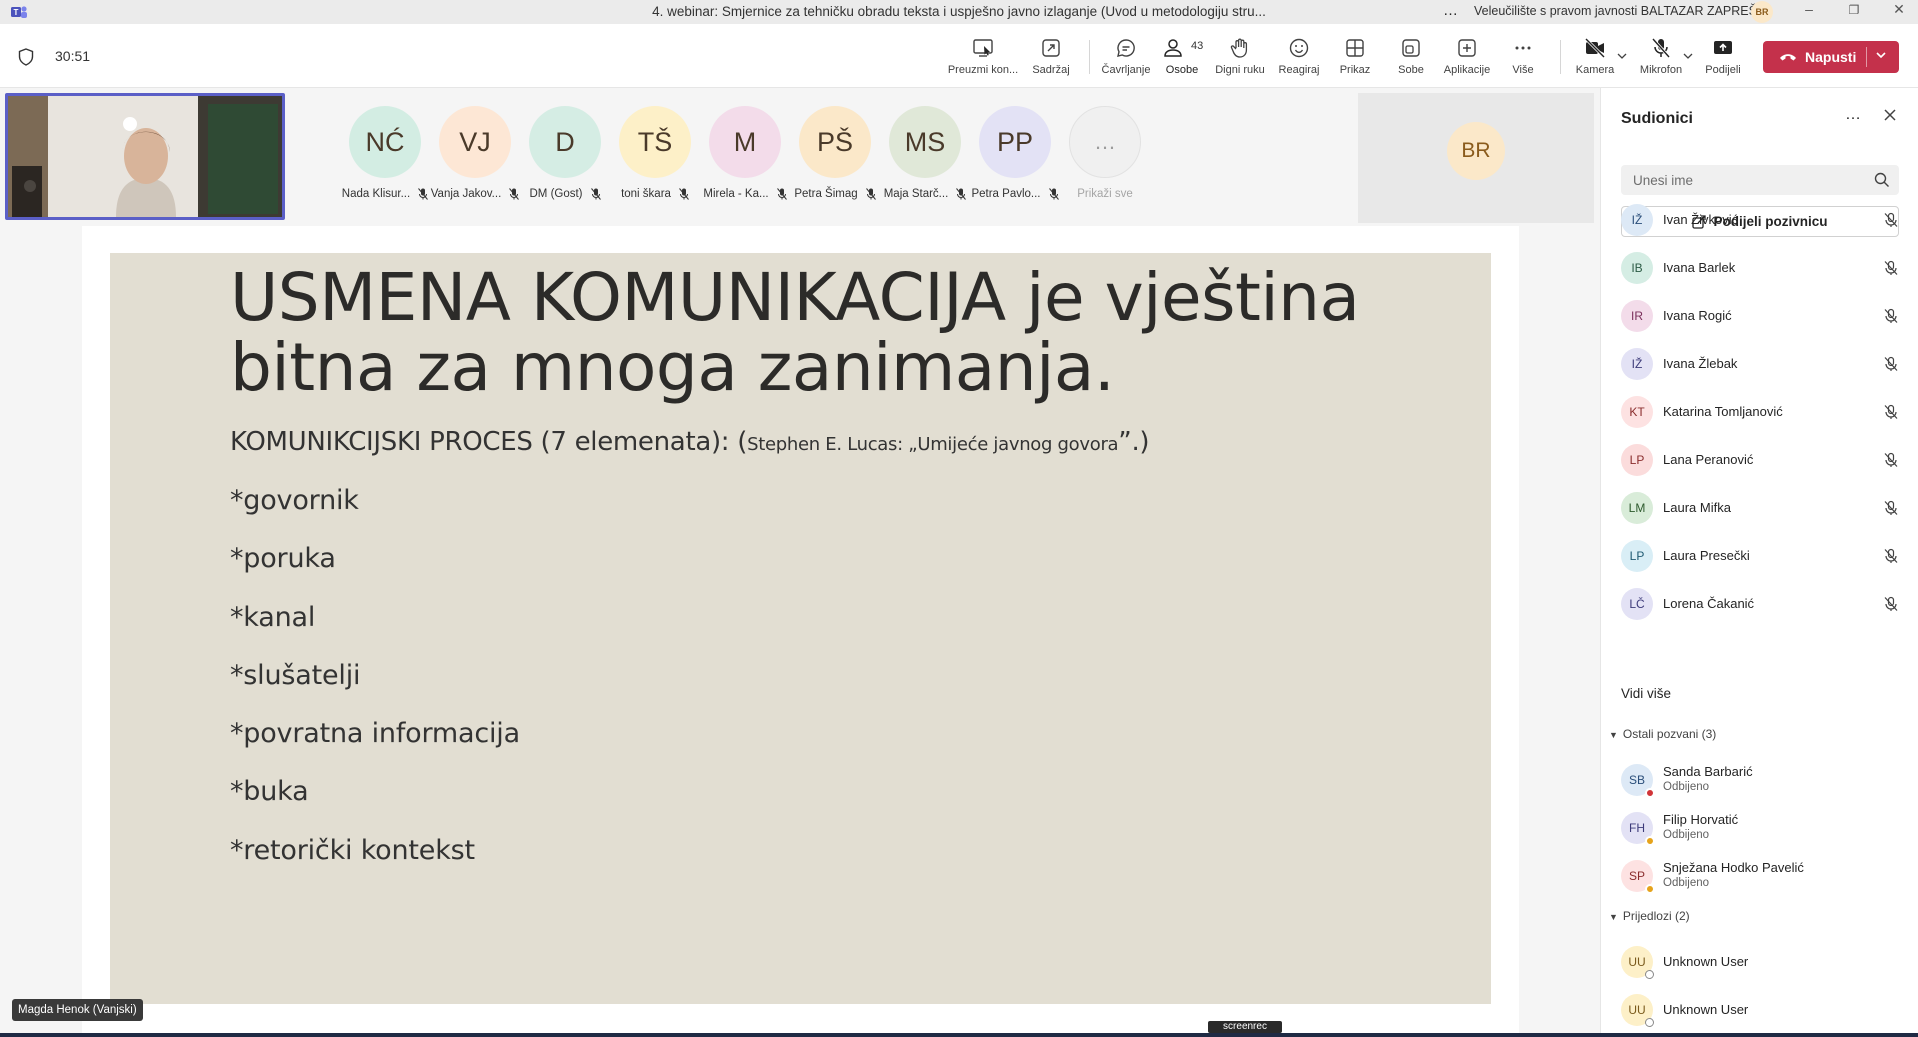 Image resolution: width=1918 pixels, height=1037 pixels. Describe the element at coordinates (1637, 268) in the screenshot. I see `avatar: IB` at that location.